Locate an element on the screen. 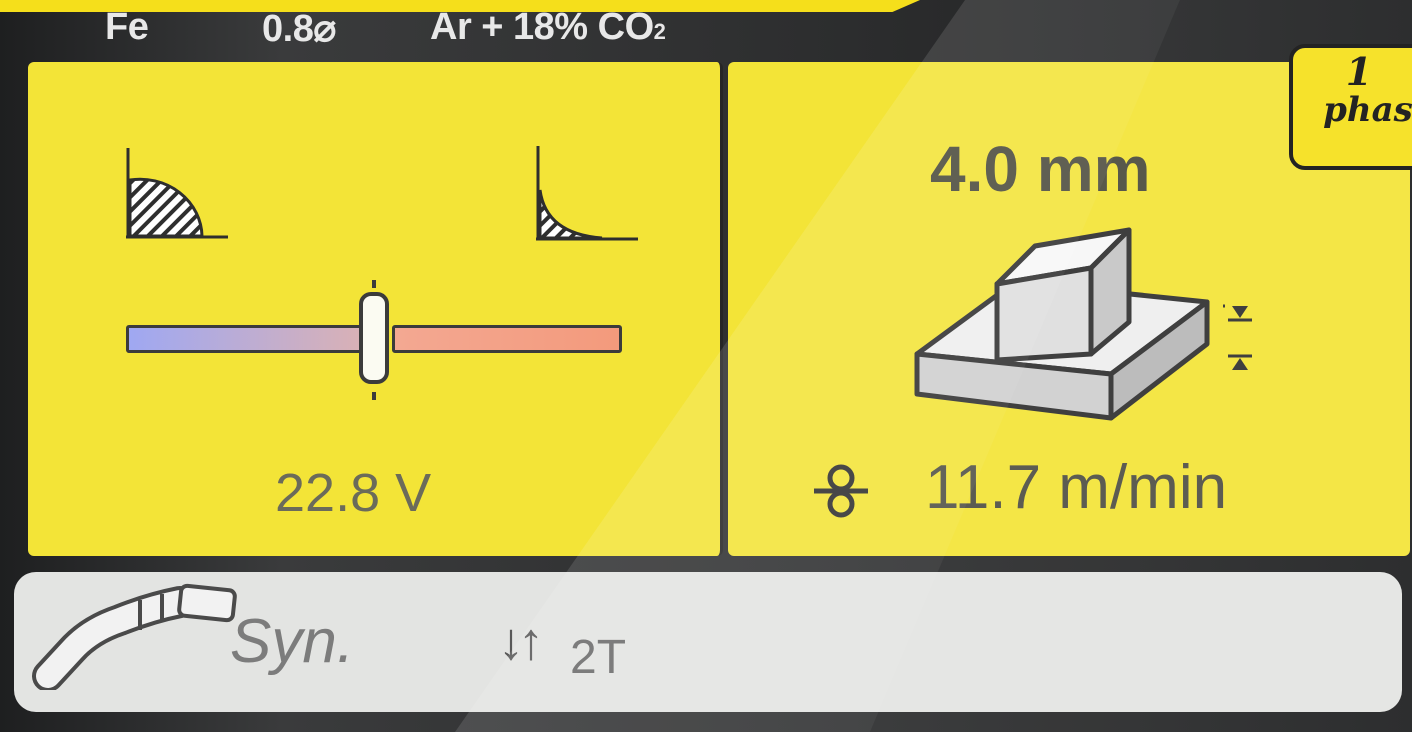  shielding-gas-label: Ar + 18% CO2 is located at coordinates (548, 27).